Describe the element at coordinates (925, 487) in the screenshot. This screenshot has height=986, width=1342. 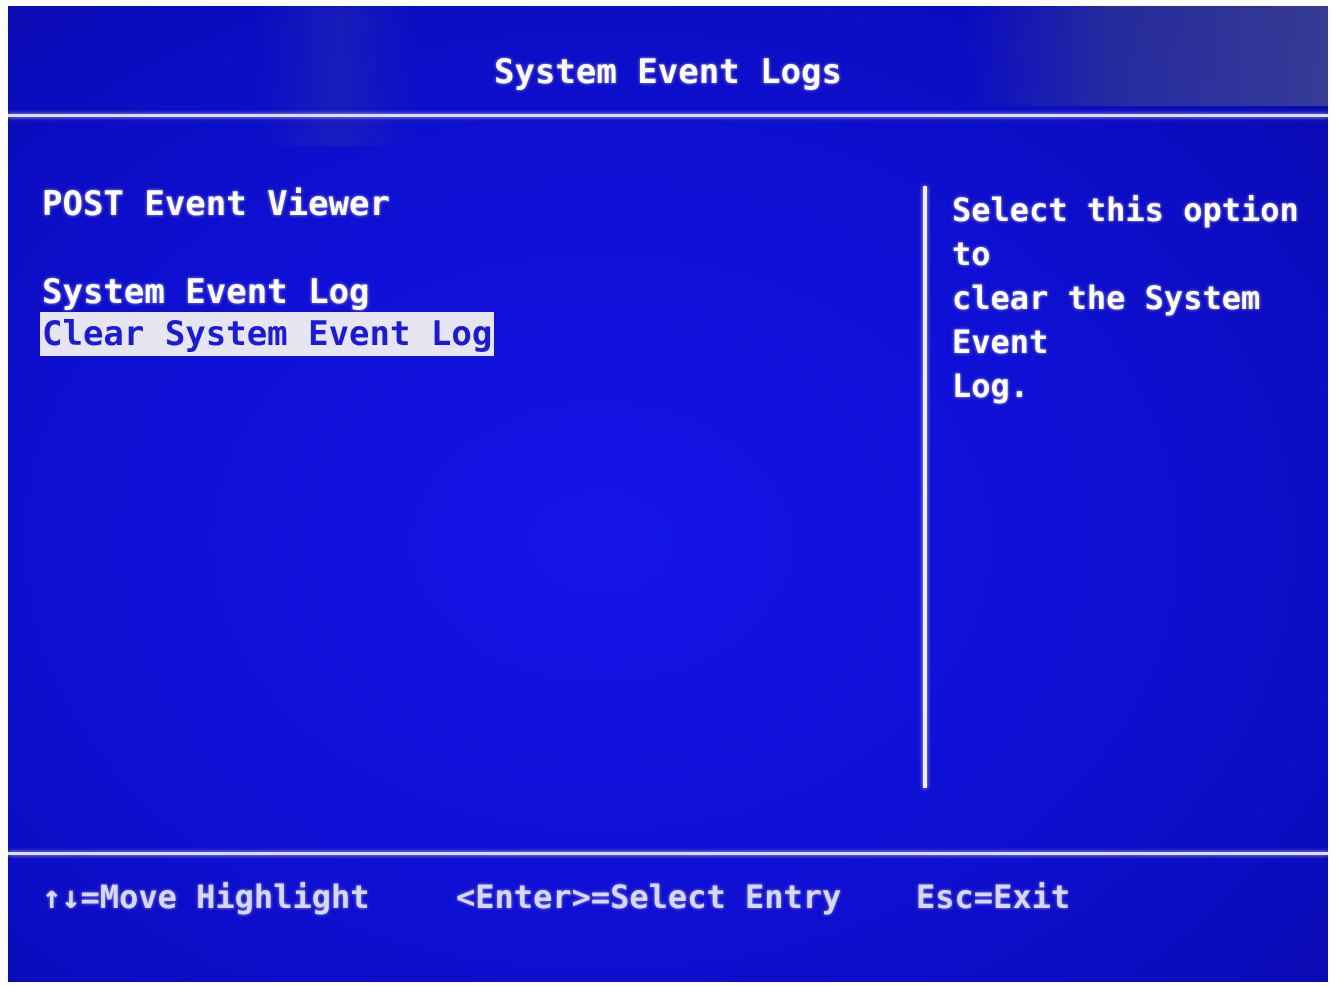
I see `panel-divider` at that location.